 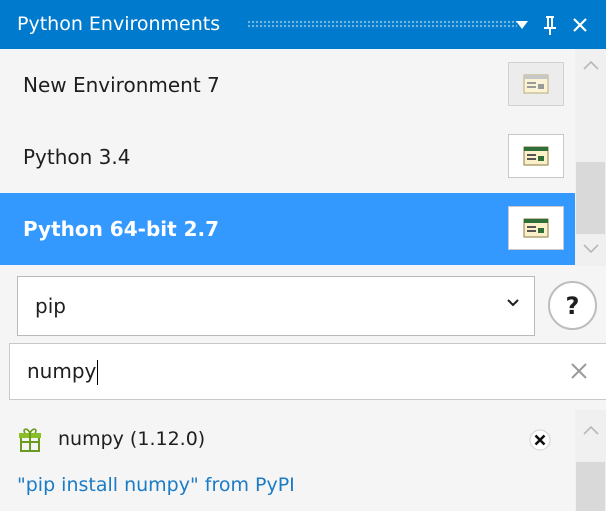 I want to click on text-cursor, so click(x=98, y=372).